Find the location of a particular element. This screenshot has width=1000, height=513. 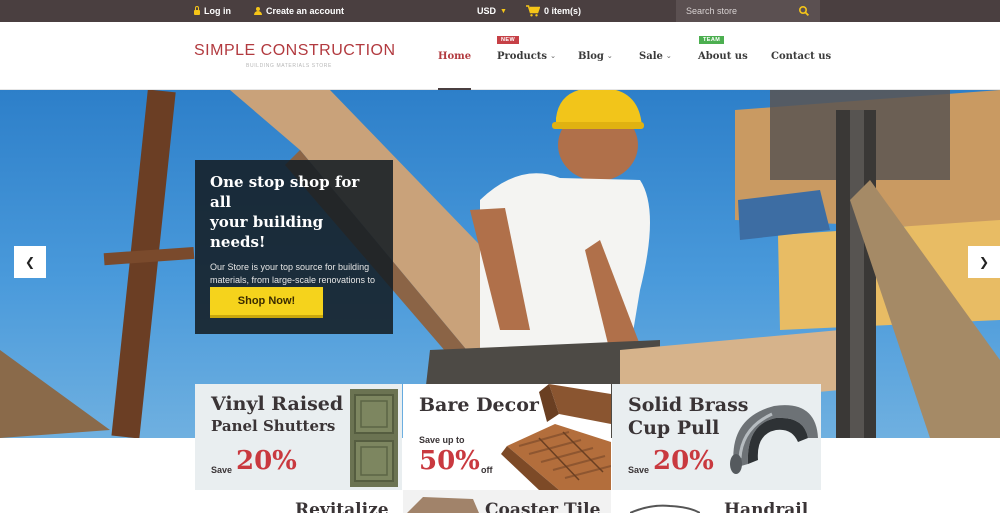

nav-contact-us: Contact us is located at coordinates (801, 56).